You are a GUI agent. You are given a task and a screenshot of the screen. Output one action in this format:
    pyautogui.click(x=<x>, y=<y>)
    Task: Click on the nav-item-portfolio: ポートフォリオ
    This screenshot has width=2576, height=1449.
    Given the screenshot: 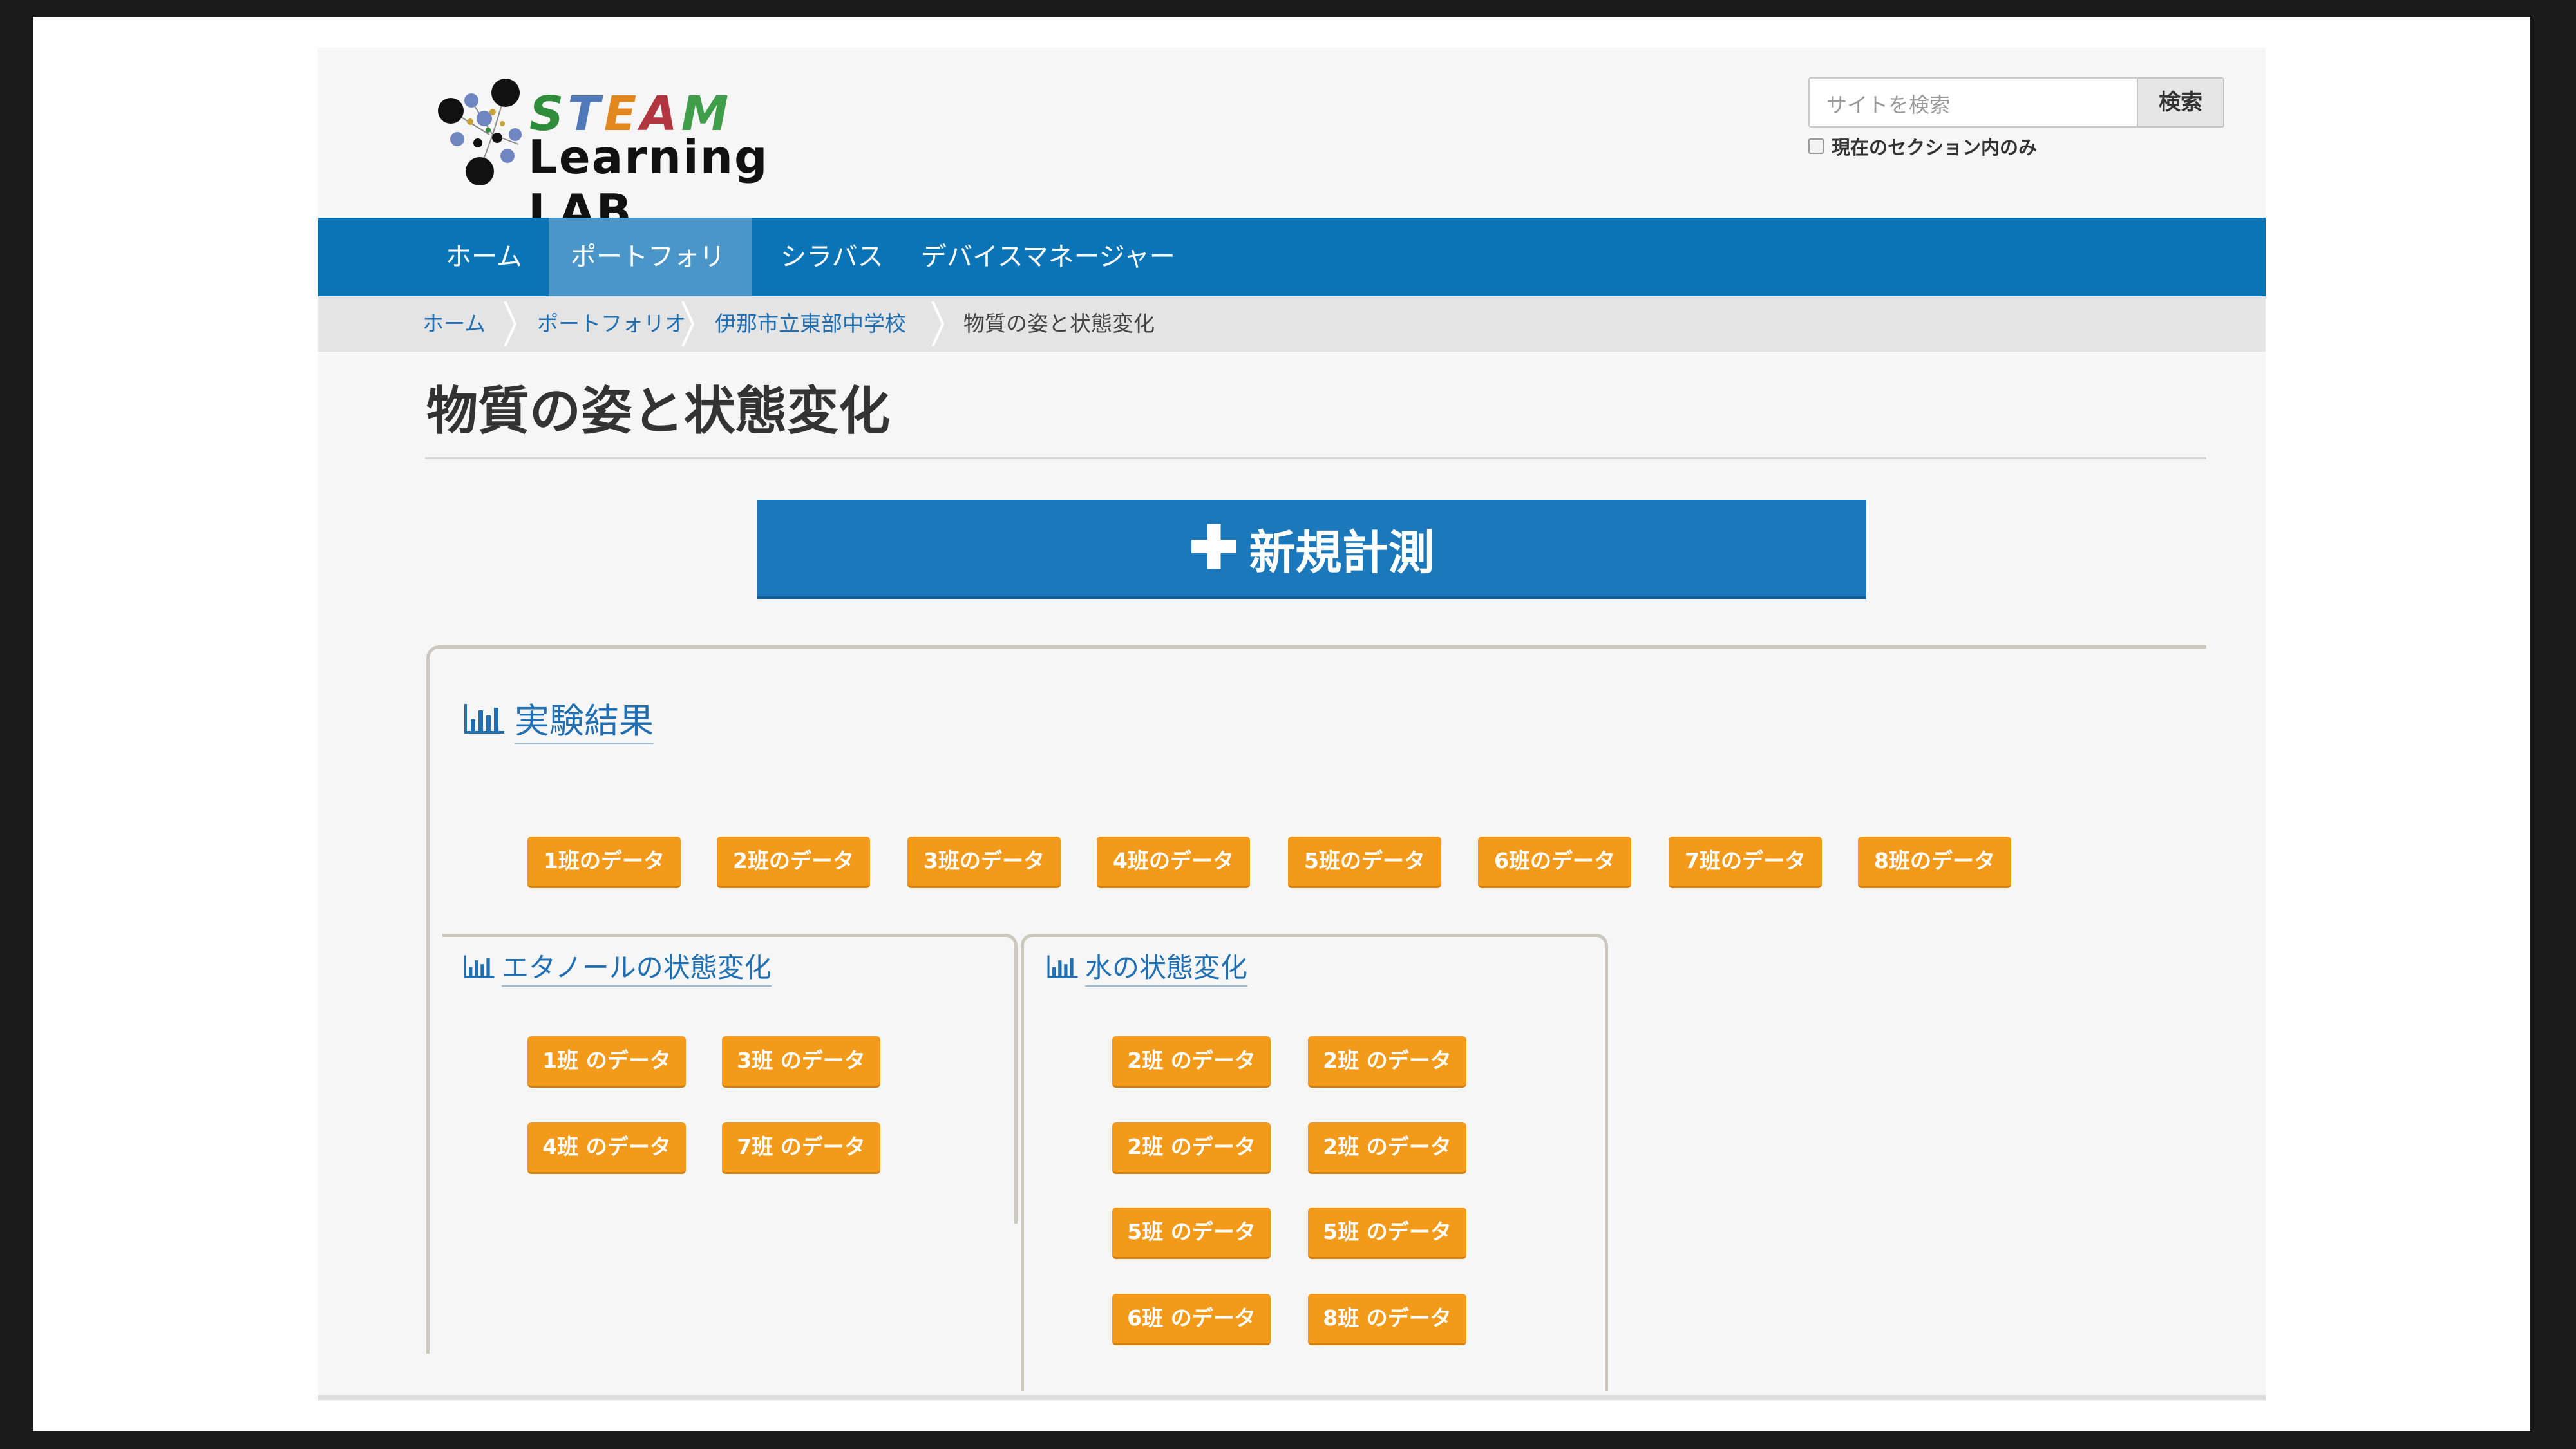 What is the action you would take?
    pyautogui.click(x=651, y=284)
    